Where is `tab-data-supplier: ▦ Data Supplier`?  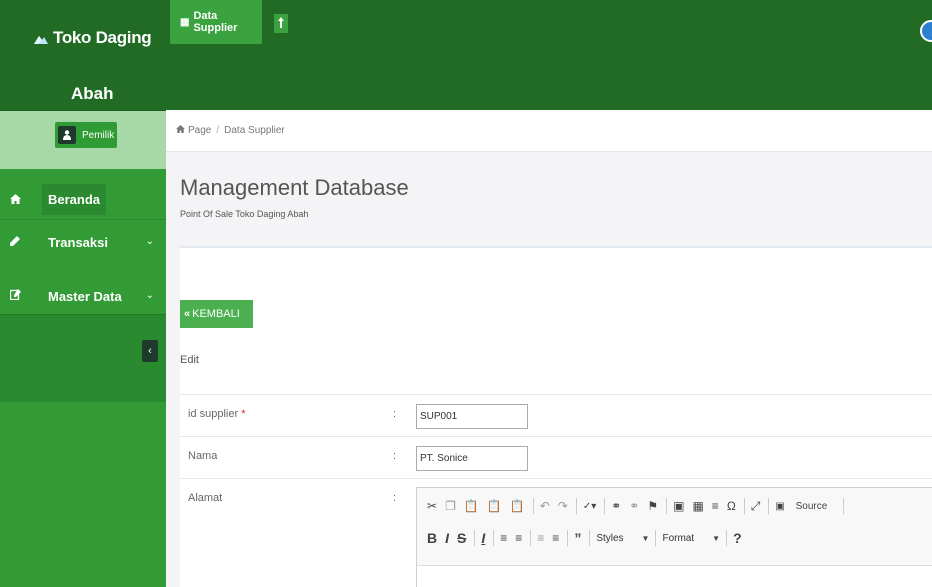
tab-data-supplier: ▦ Data Supplier is located at coordinates (216, 22).